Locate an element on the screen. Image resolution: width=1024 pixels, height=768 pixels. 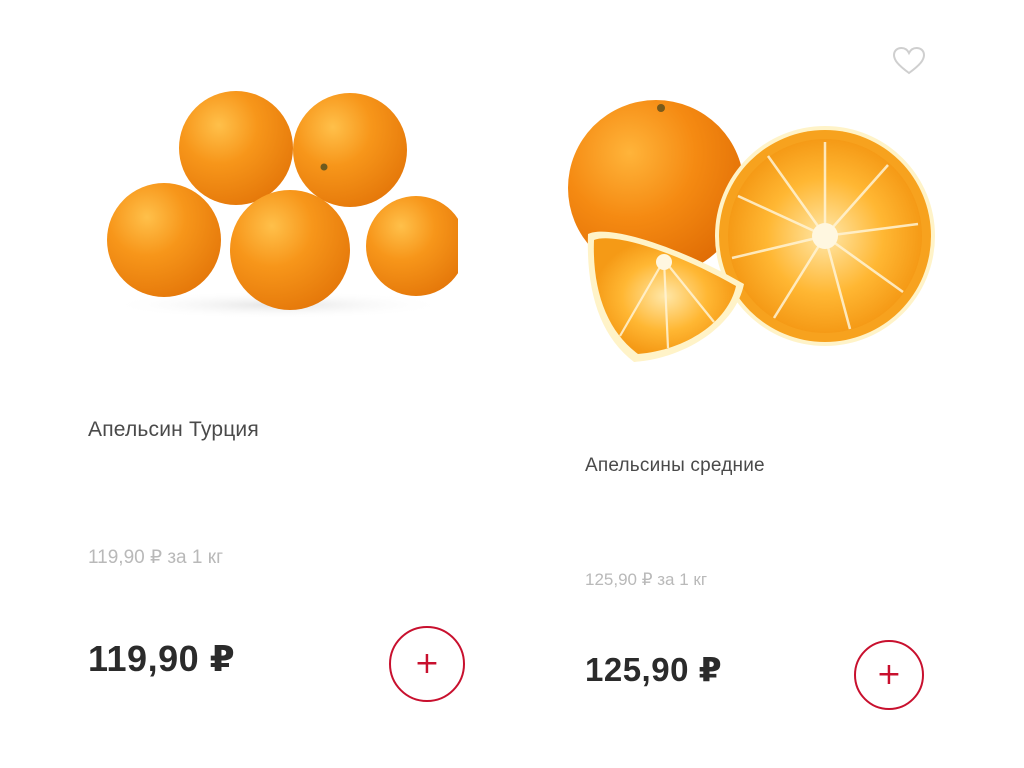
heart-outline-icon is located at coordinates (909, 60).